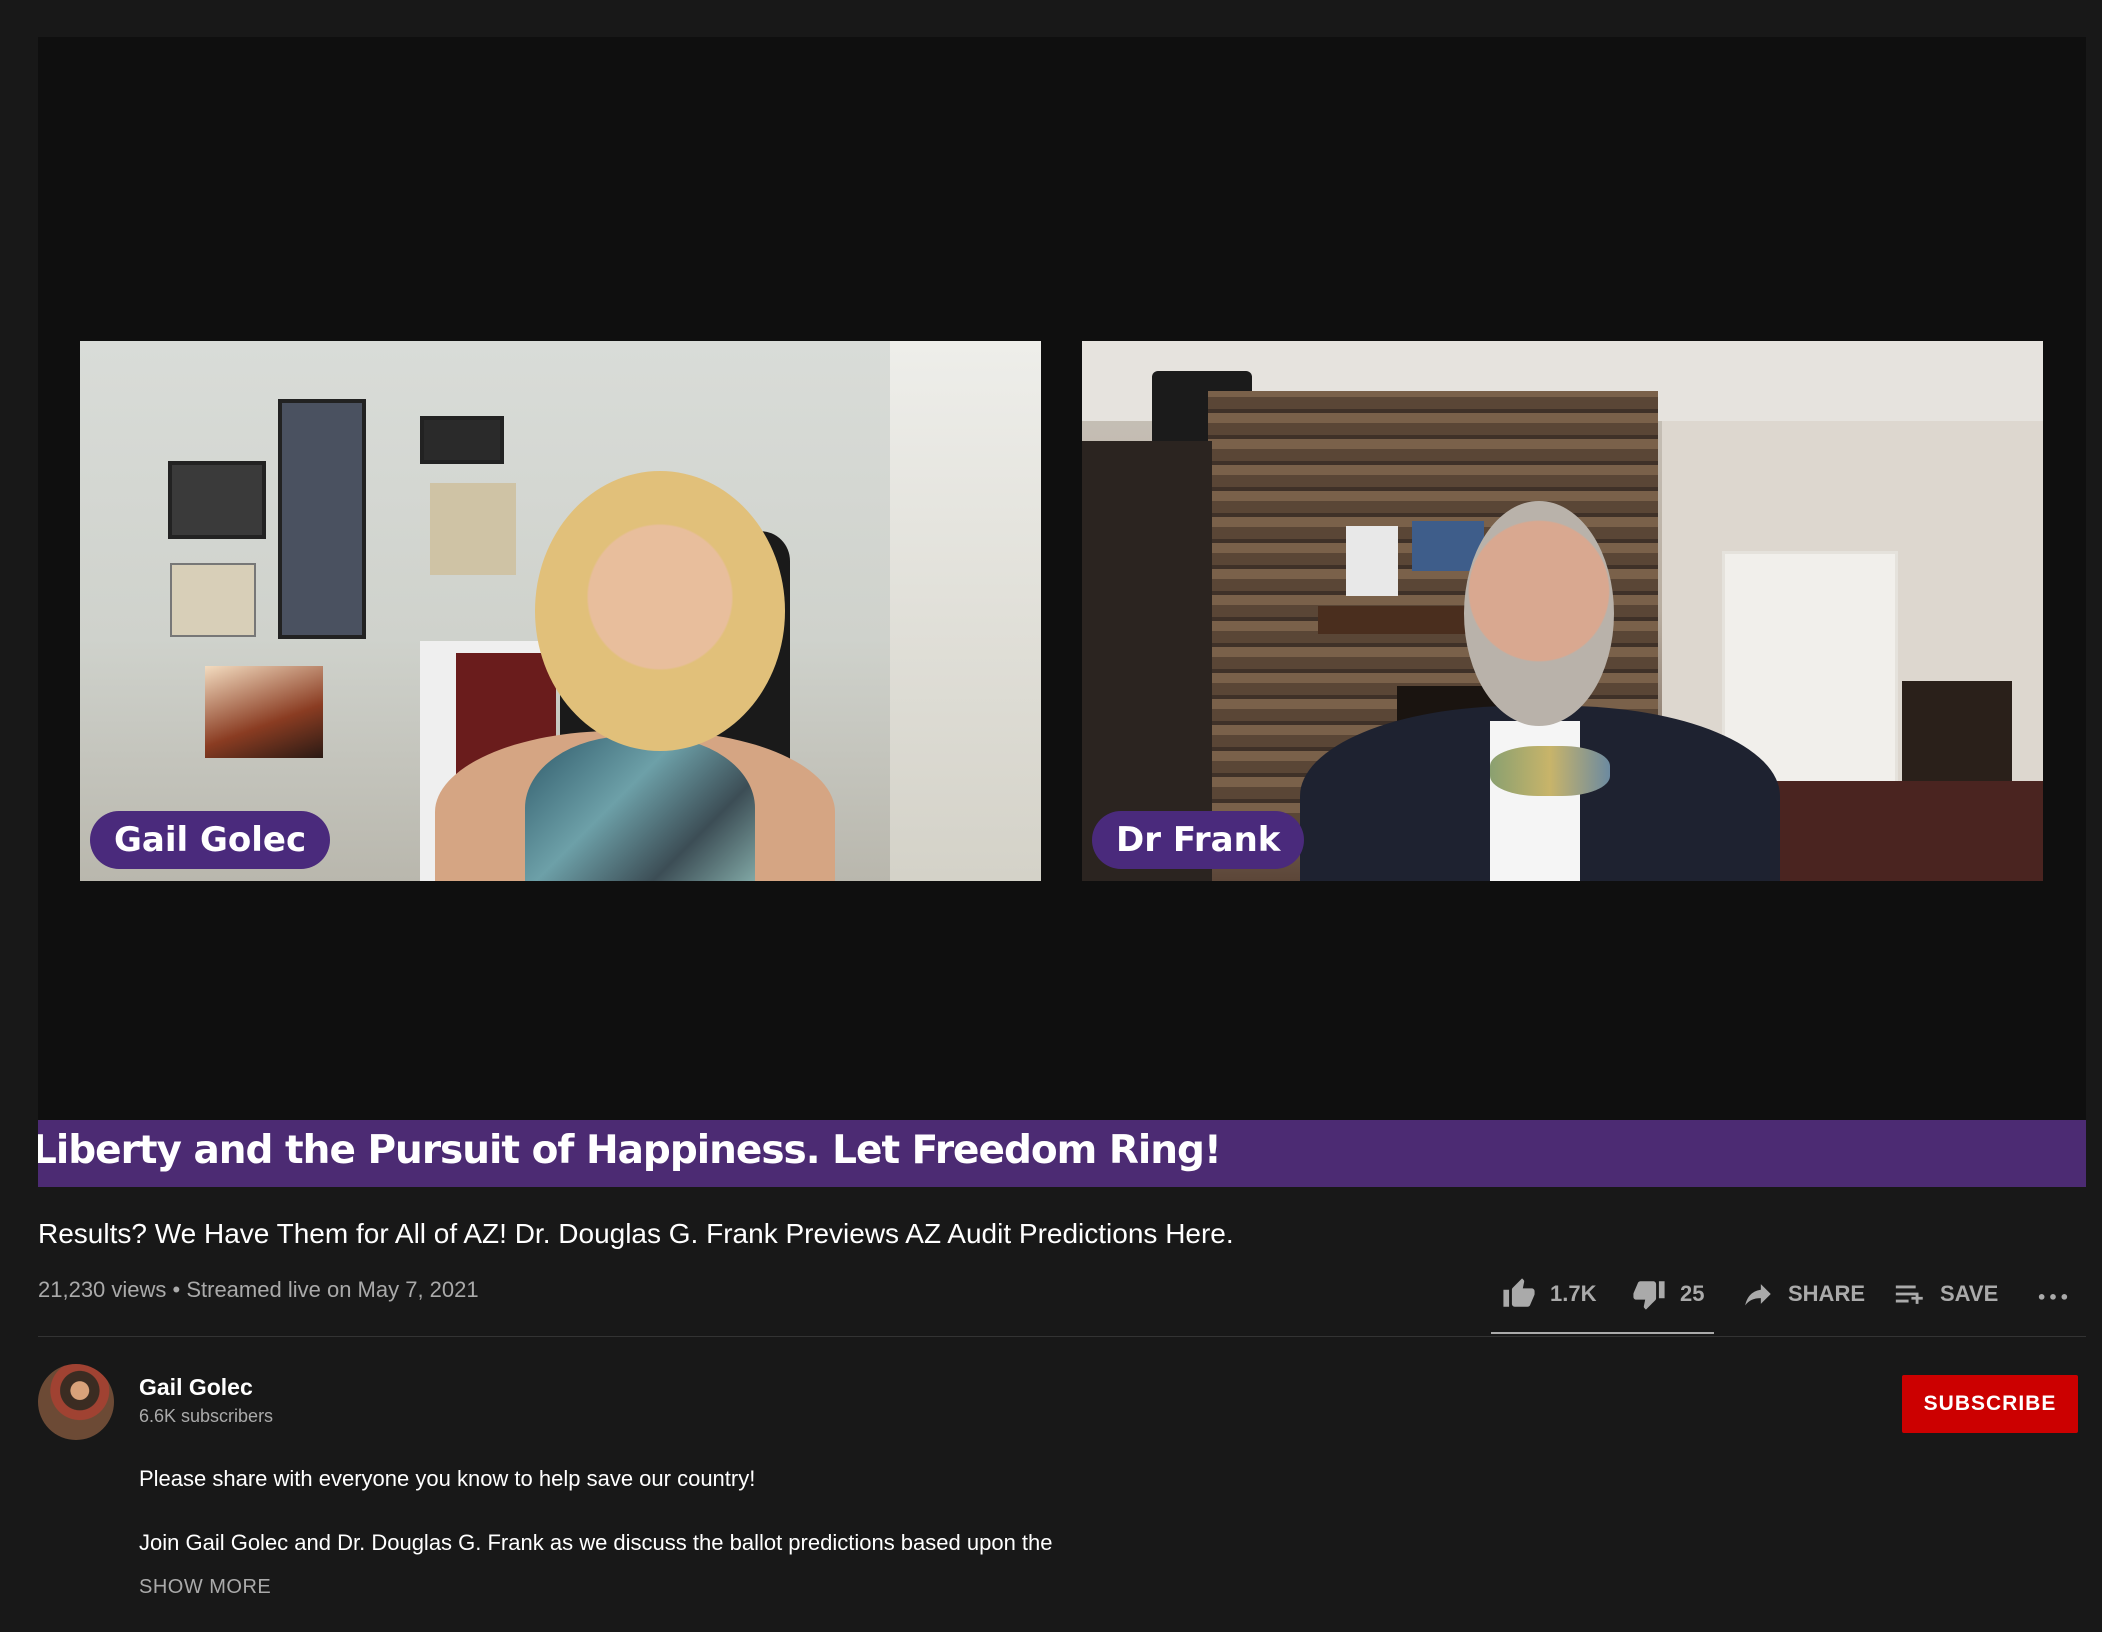 The image size is (2102, 1632). I want to click on dislike-button: 25, so click(1667, 1294).